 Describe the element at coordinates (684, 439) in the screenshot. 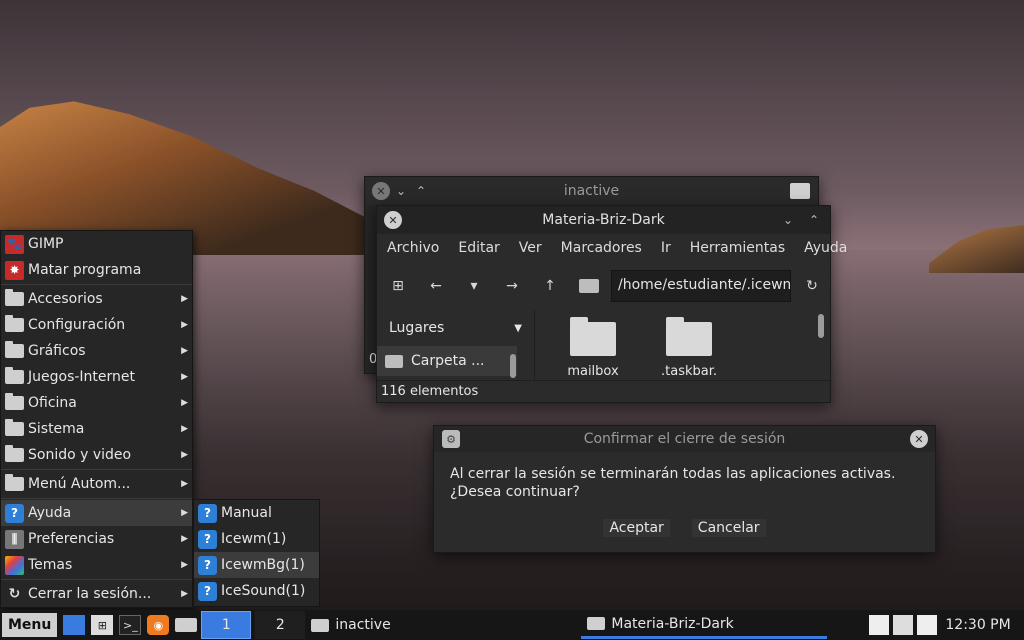

I see `dialog-titlebar: ⚙ Confirmar el cierre de sesión ✕` at that location.